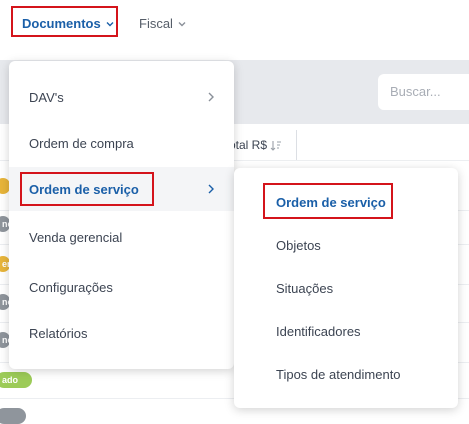  I want to click on highlight-box-documentos, so click(64, 21).